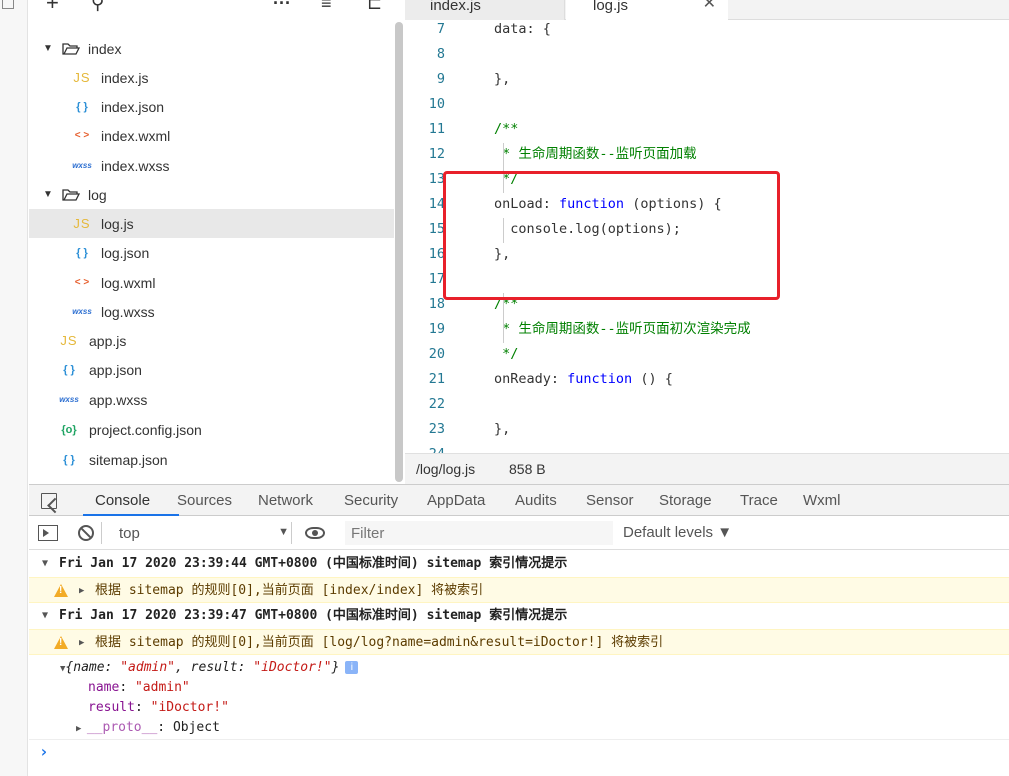 The image size is (1009, 776). Describe the element at coordinates (211, 252) in the screenshot. I see `tree-item-log-json: { } log.json` at that location.